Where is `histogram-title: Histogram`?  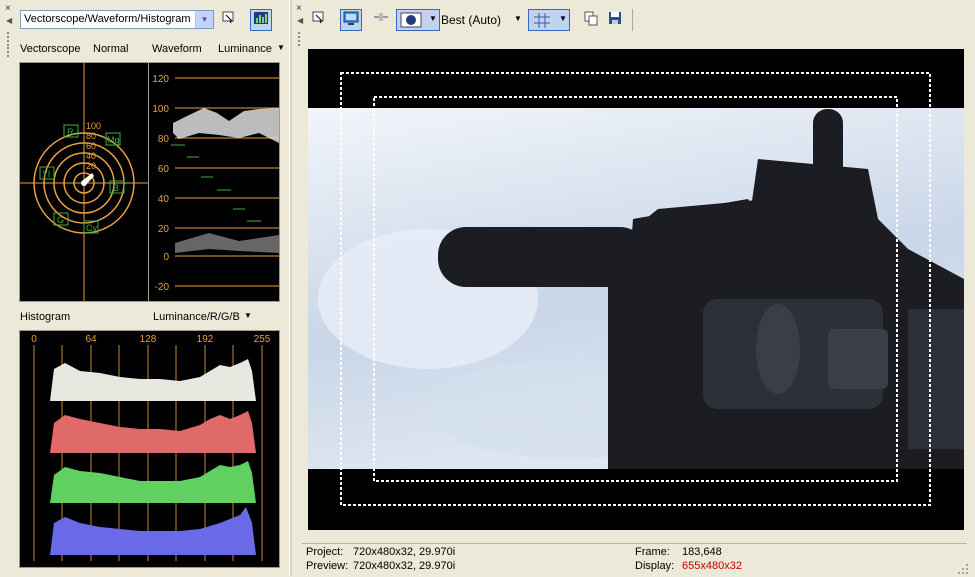 histogram-title: Histogram is located at coordinates (45, 317).